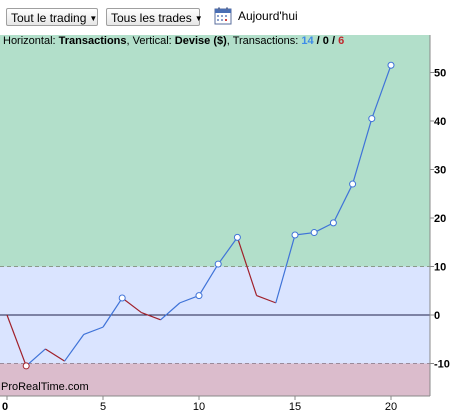 The image size is (457, 415). I want to click on info-sep-1: /, so click(318, 41).